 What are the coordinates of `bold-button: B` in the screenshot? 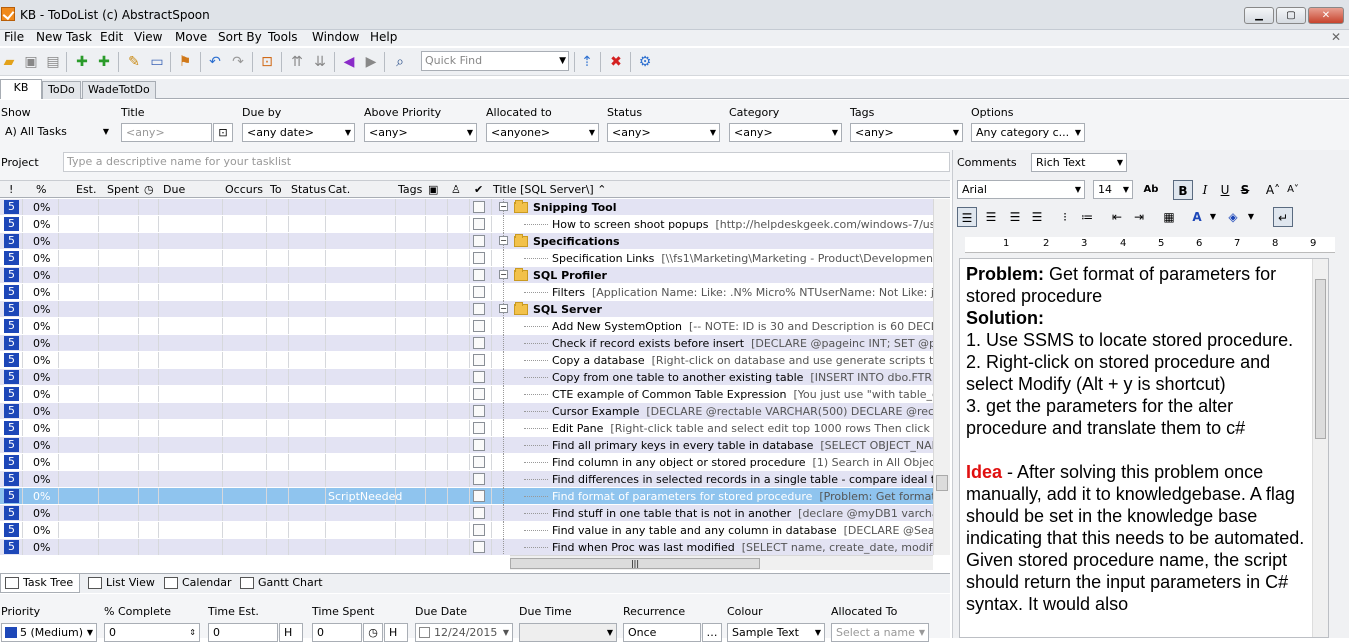 It's located at (1183, 190).